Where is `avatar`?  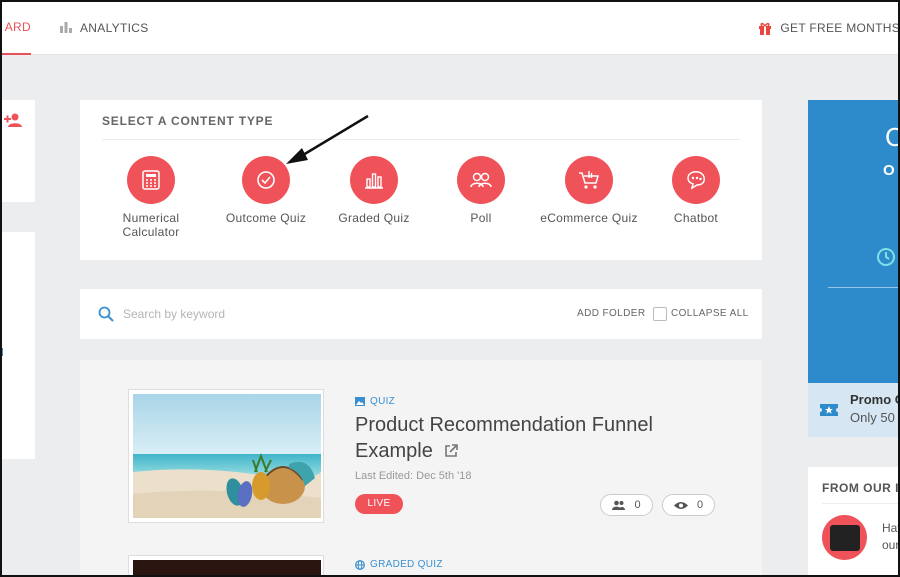
avatar is located at coordinates (844, 537).